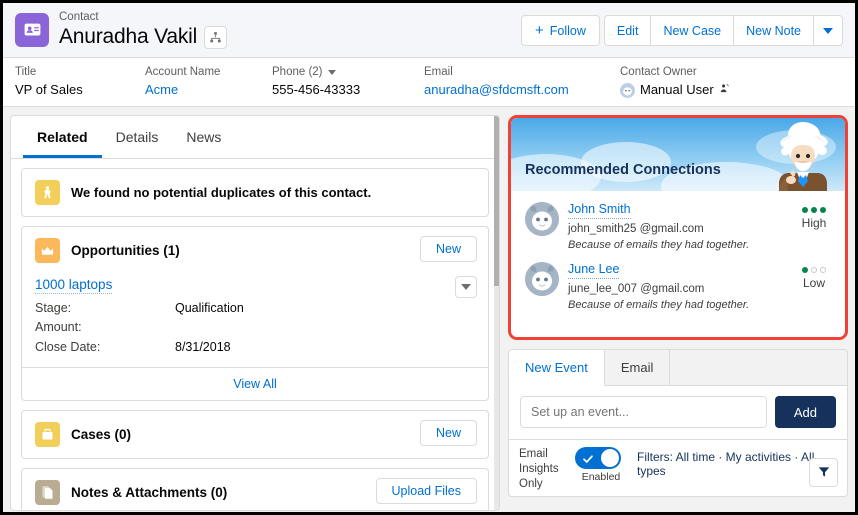 This screenshot has height=515, width=858. What do you see at coordinates (627, 30) in the screenshot?
I see `edit-button: Edit` at bounding box center [627, 30].